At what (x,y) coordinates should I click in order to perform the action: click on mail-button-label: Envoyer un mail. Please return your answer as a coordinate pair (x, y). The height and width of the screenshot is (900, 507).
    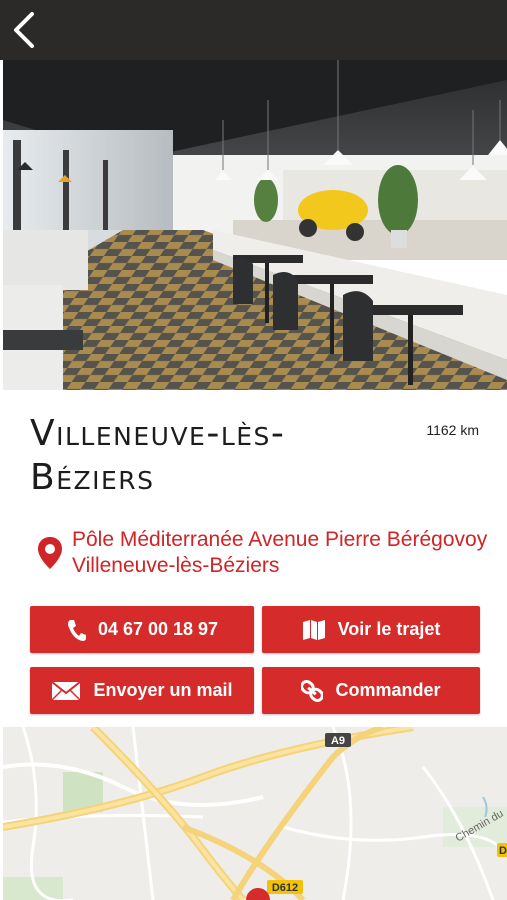
    Looking at the image, I should click on (163, 690).